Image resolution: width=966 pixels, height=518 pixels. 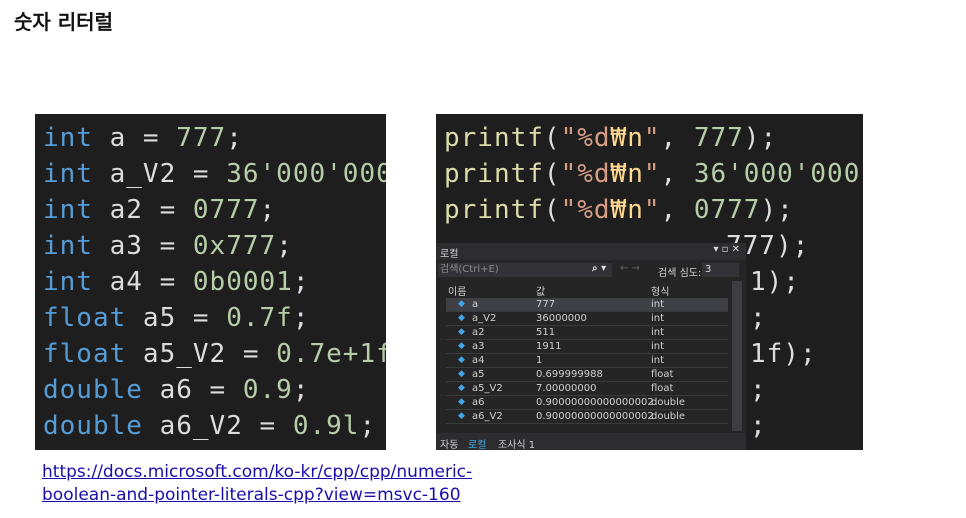 I want to click on locals-scrollbar, so click(x=737, y=356).